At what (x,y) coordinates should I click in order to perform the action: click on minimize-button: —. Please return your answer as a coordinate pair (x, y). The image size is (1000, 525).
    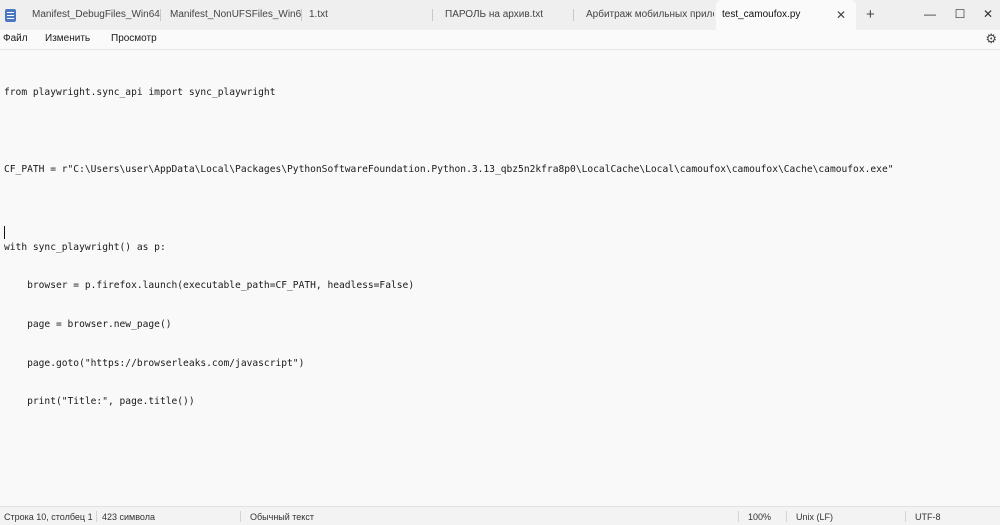
    Looking at the image, I should click on (930, 15).